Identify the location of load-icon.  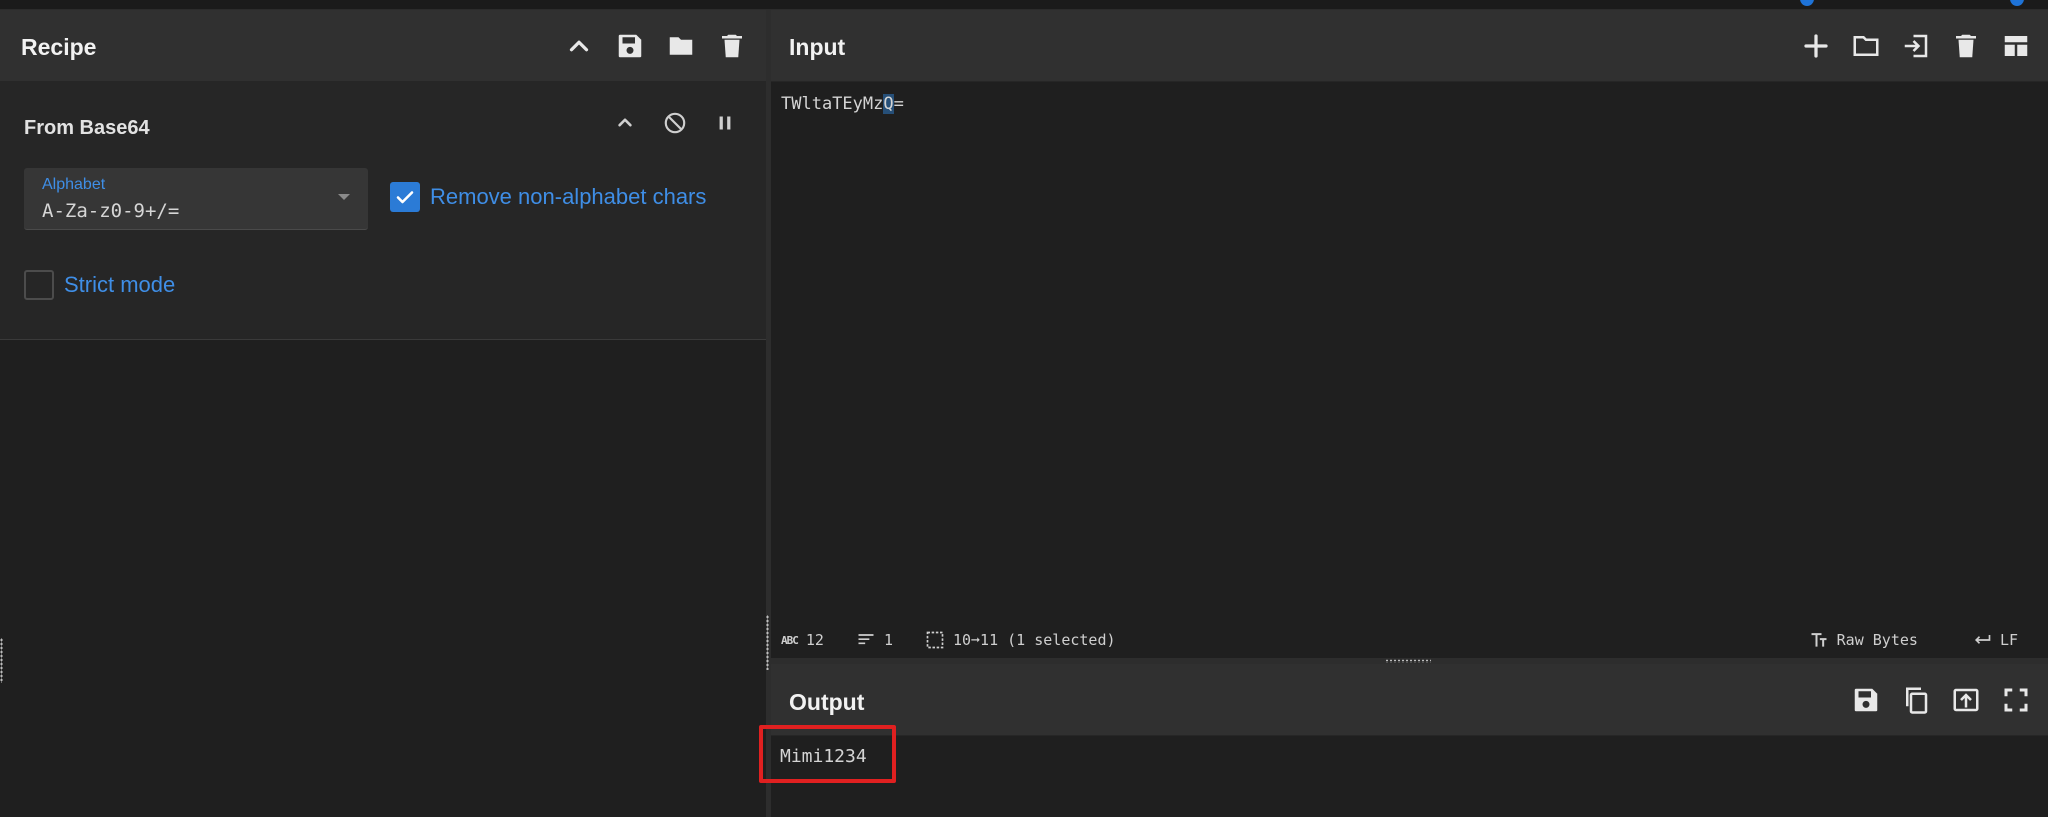
(1916, 46).